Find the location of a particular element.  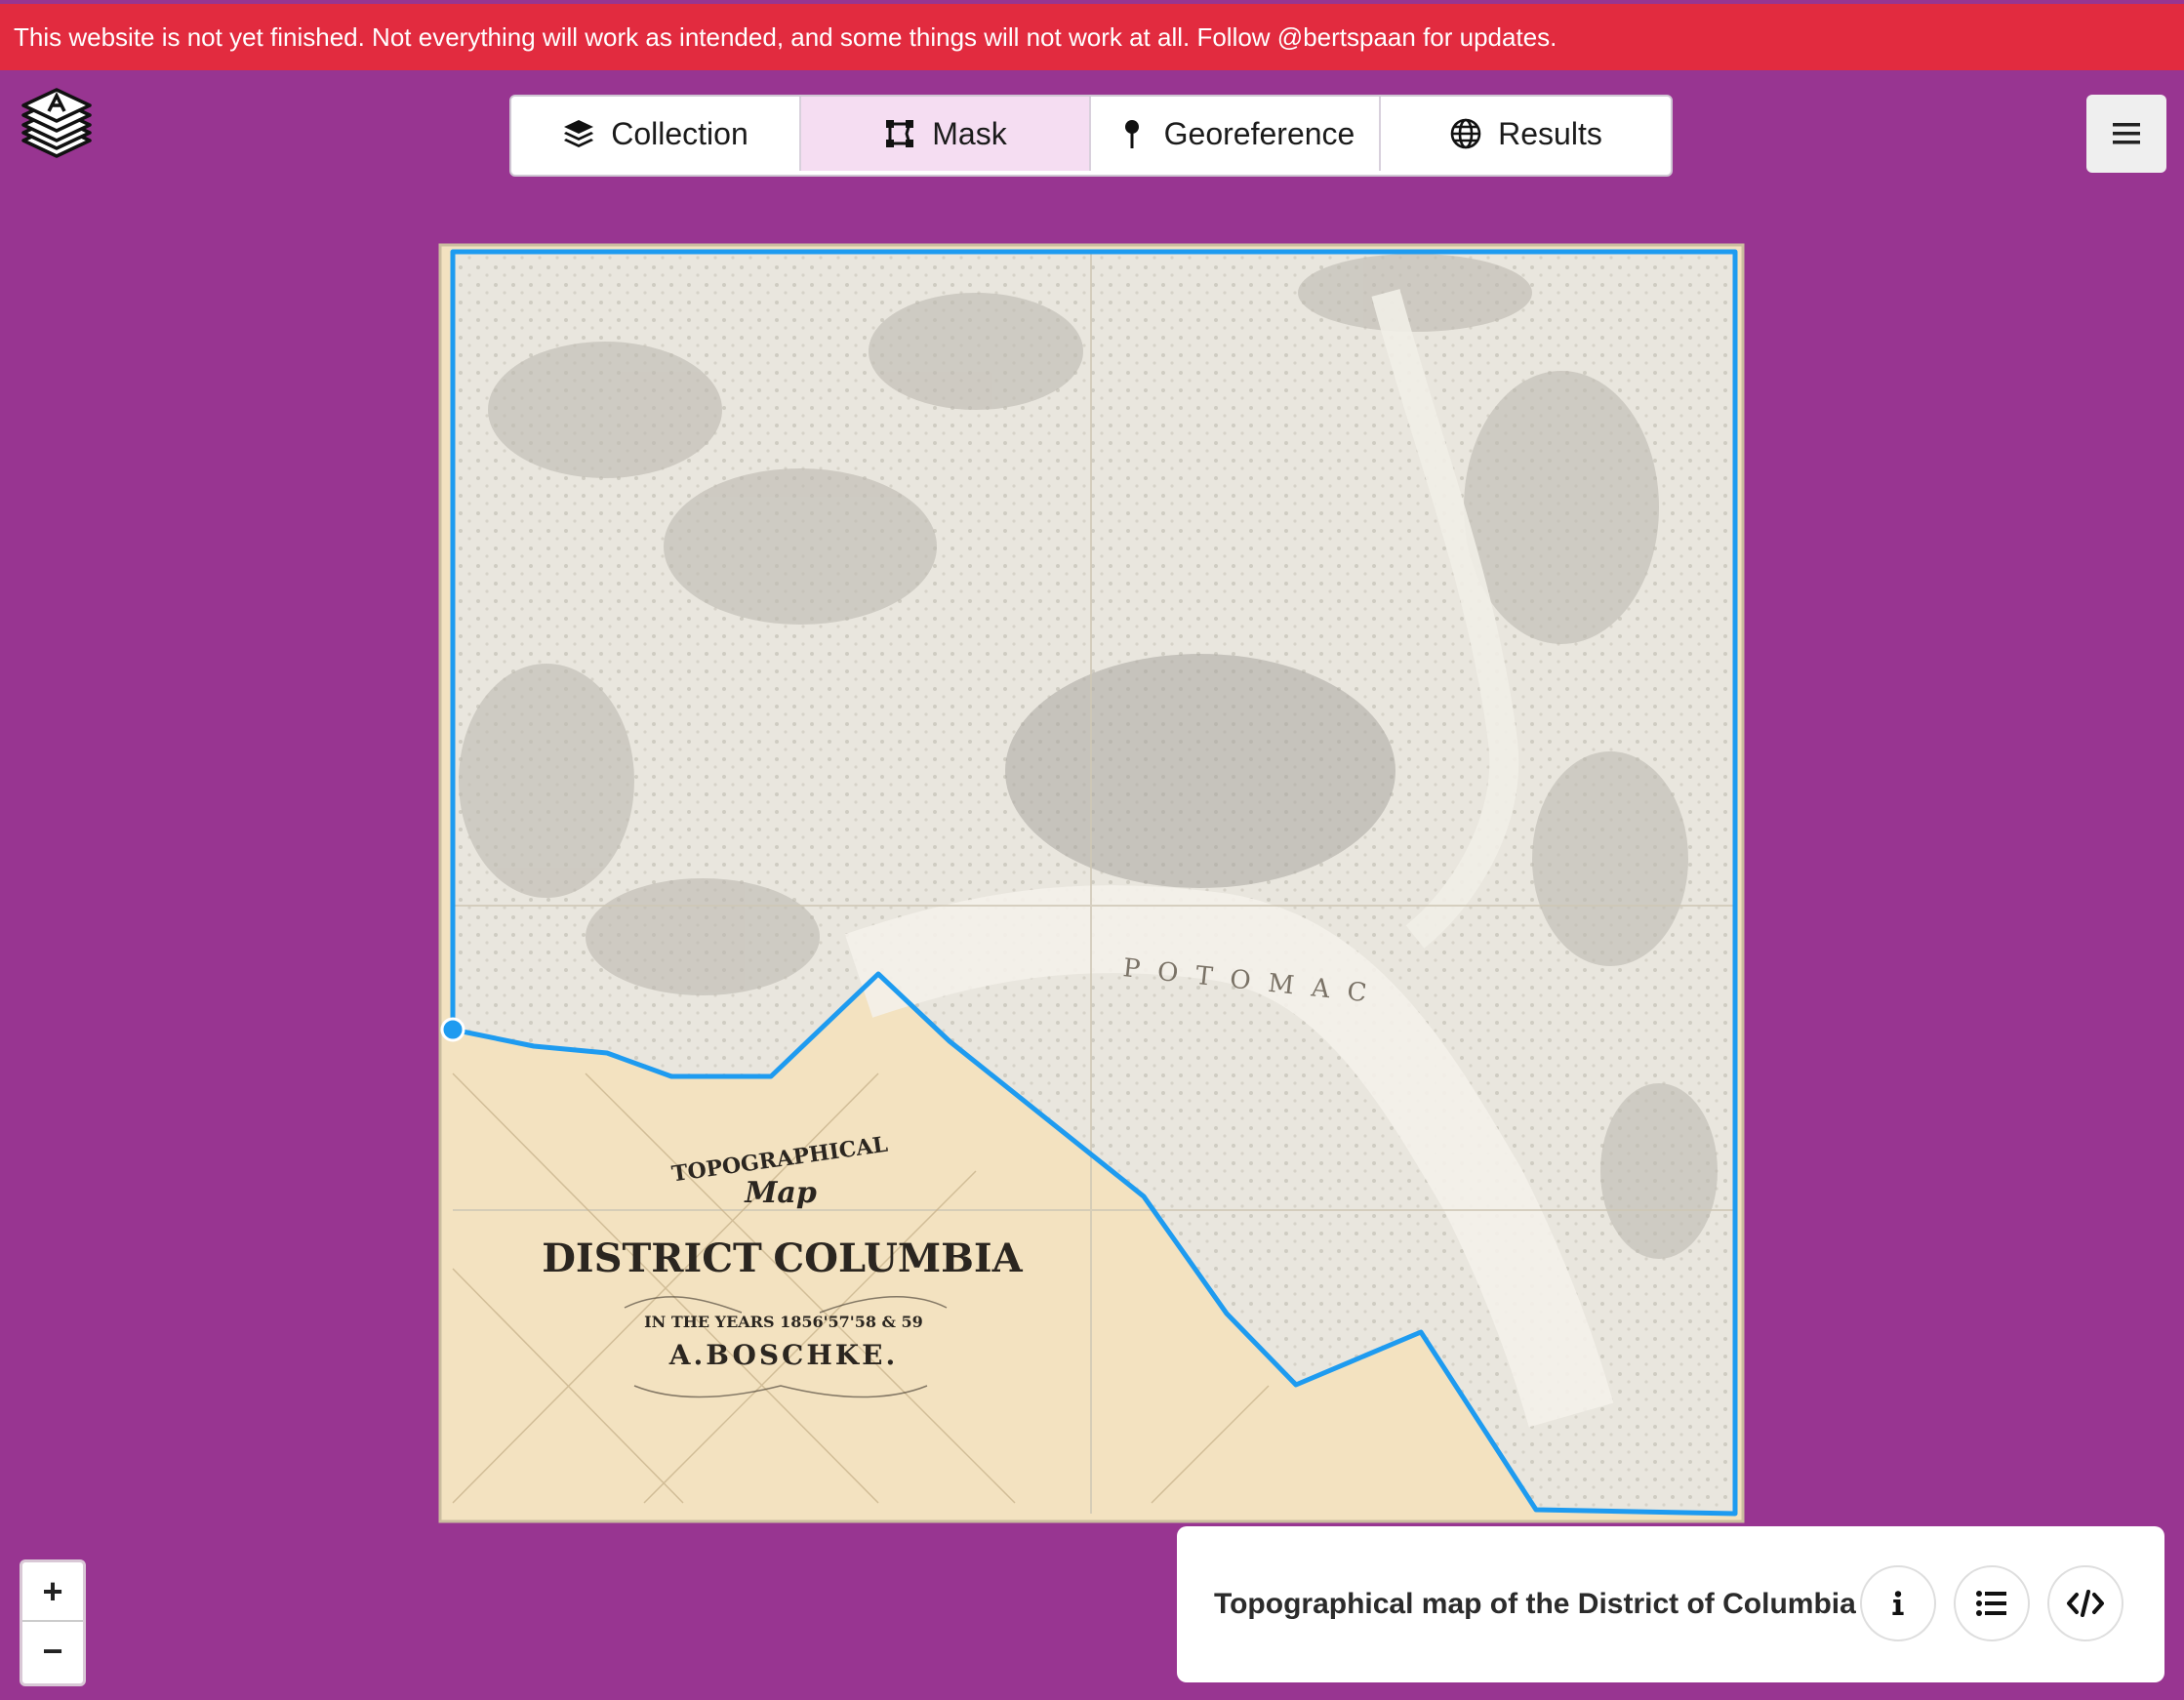

list-icon is located at coordinates (1991, 1603).